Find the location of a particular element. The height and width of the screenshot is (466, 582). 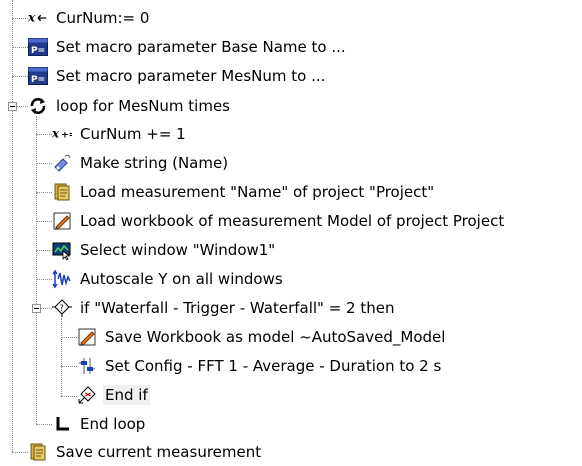

save-workbook-icon is located at coordinates (87, 337).